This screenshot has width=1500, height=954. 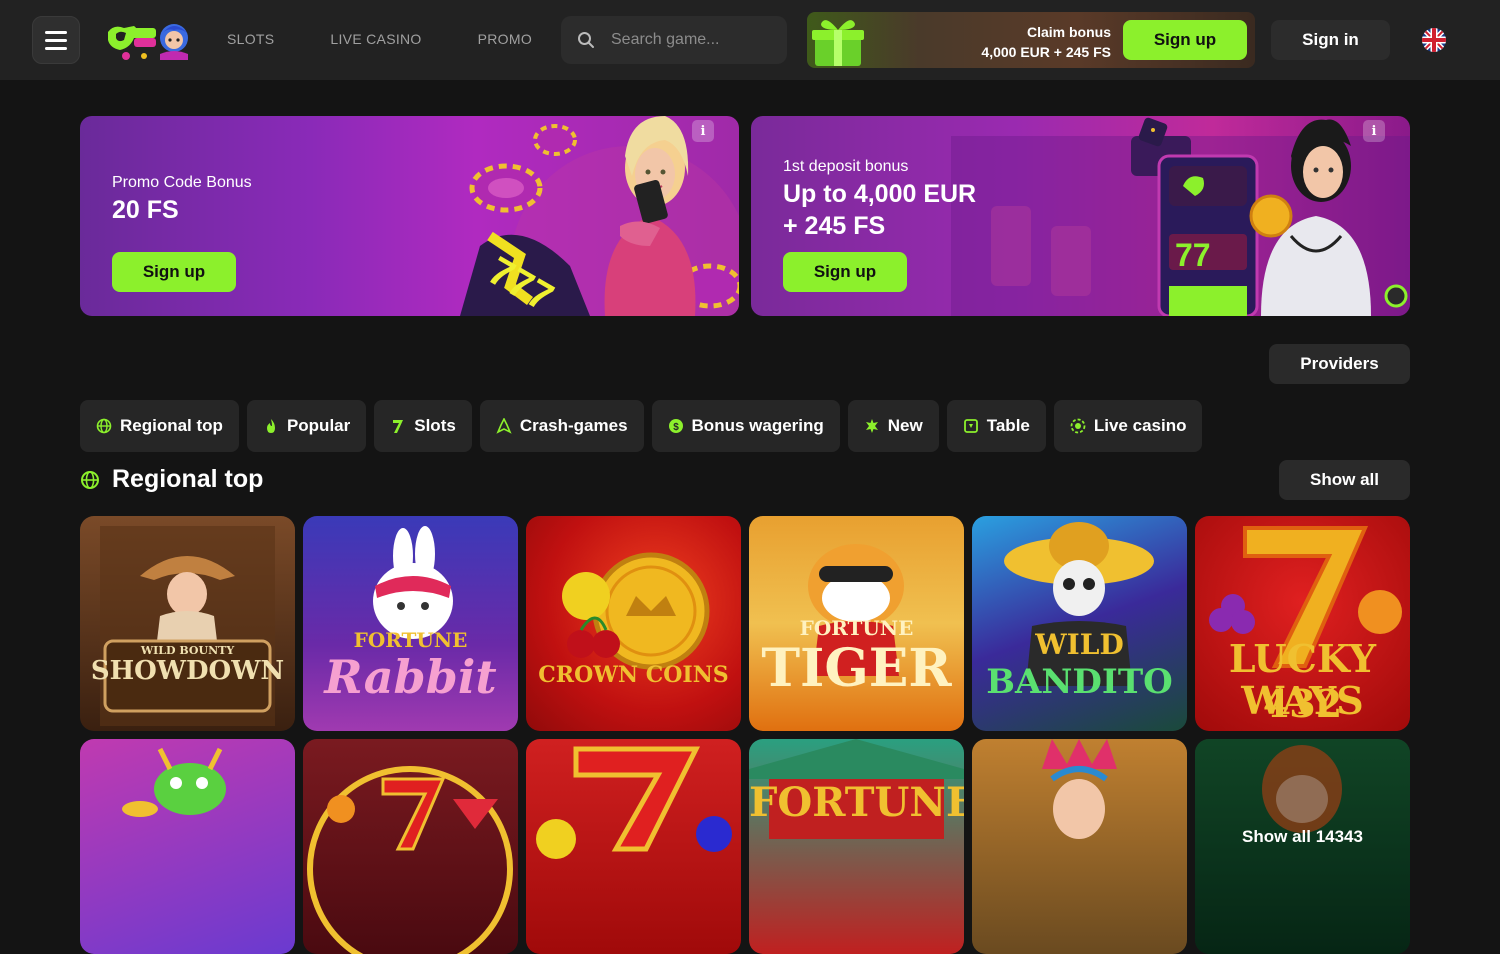 I want to click on dollar-coin-icon: $, so click(x=675, y=426).